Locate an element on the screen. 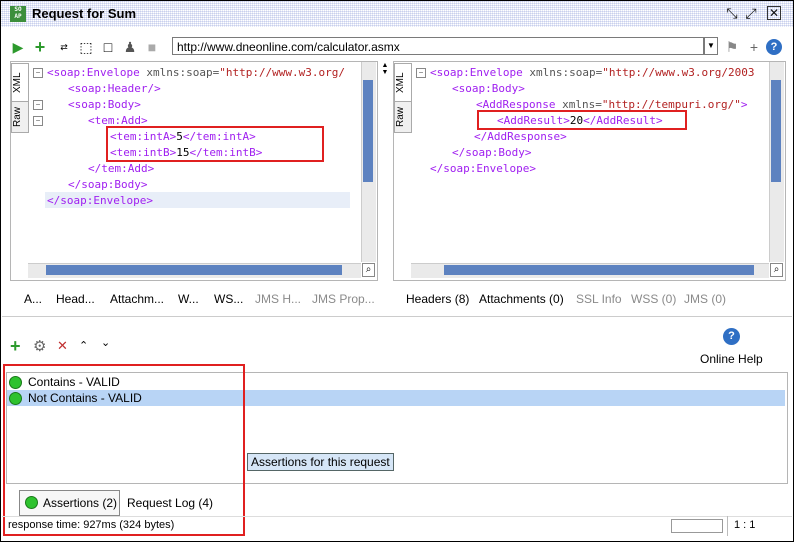 This screenshot has height=542, width=794. endpoint-url-input: http://www.dneonline.com/calculator.asmx is located at coordinates (438, 46).